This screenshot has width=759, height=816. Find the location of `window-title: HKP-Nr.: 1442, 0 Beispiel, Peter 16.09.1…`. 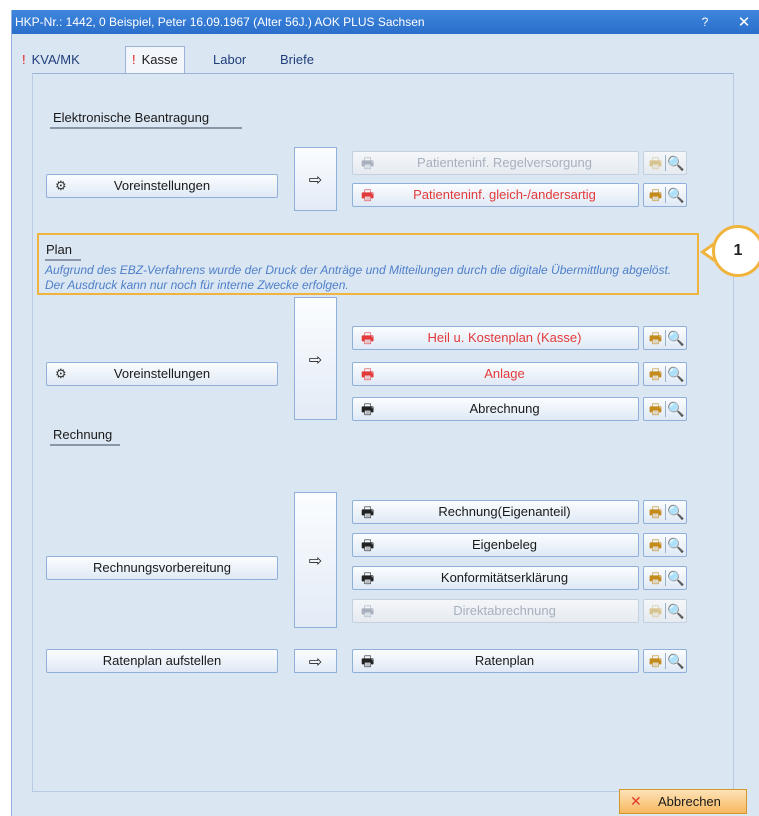

window-title: HKP-Nr.: 1442, 0 Beispiel, Peter 16.09.1… is located at coordinates (220, 22).